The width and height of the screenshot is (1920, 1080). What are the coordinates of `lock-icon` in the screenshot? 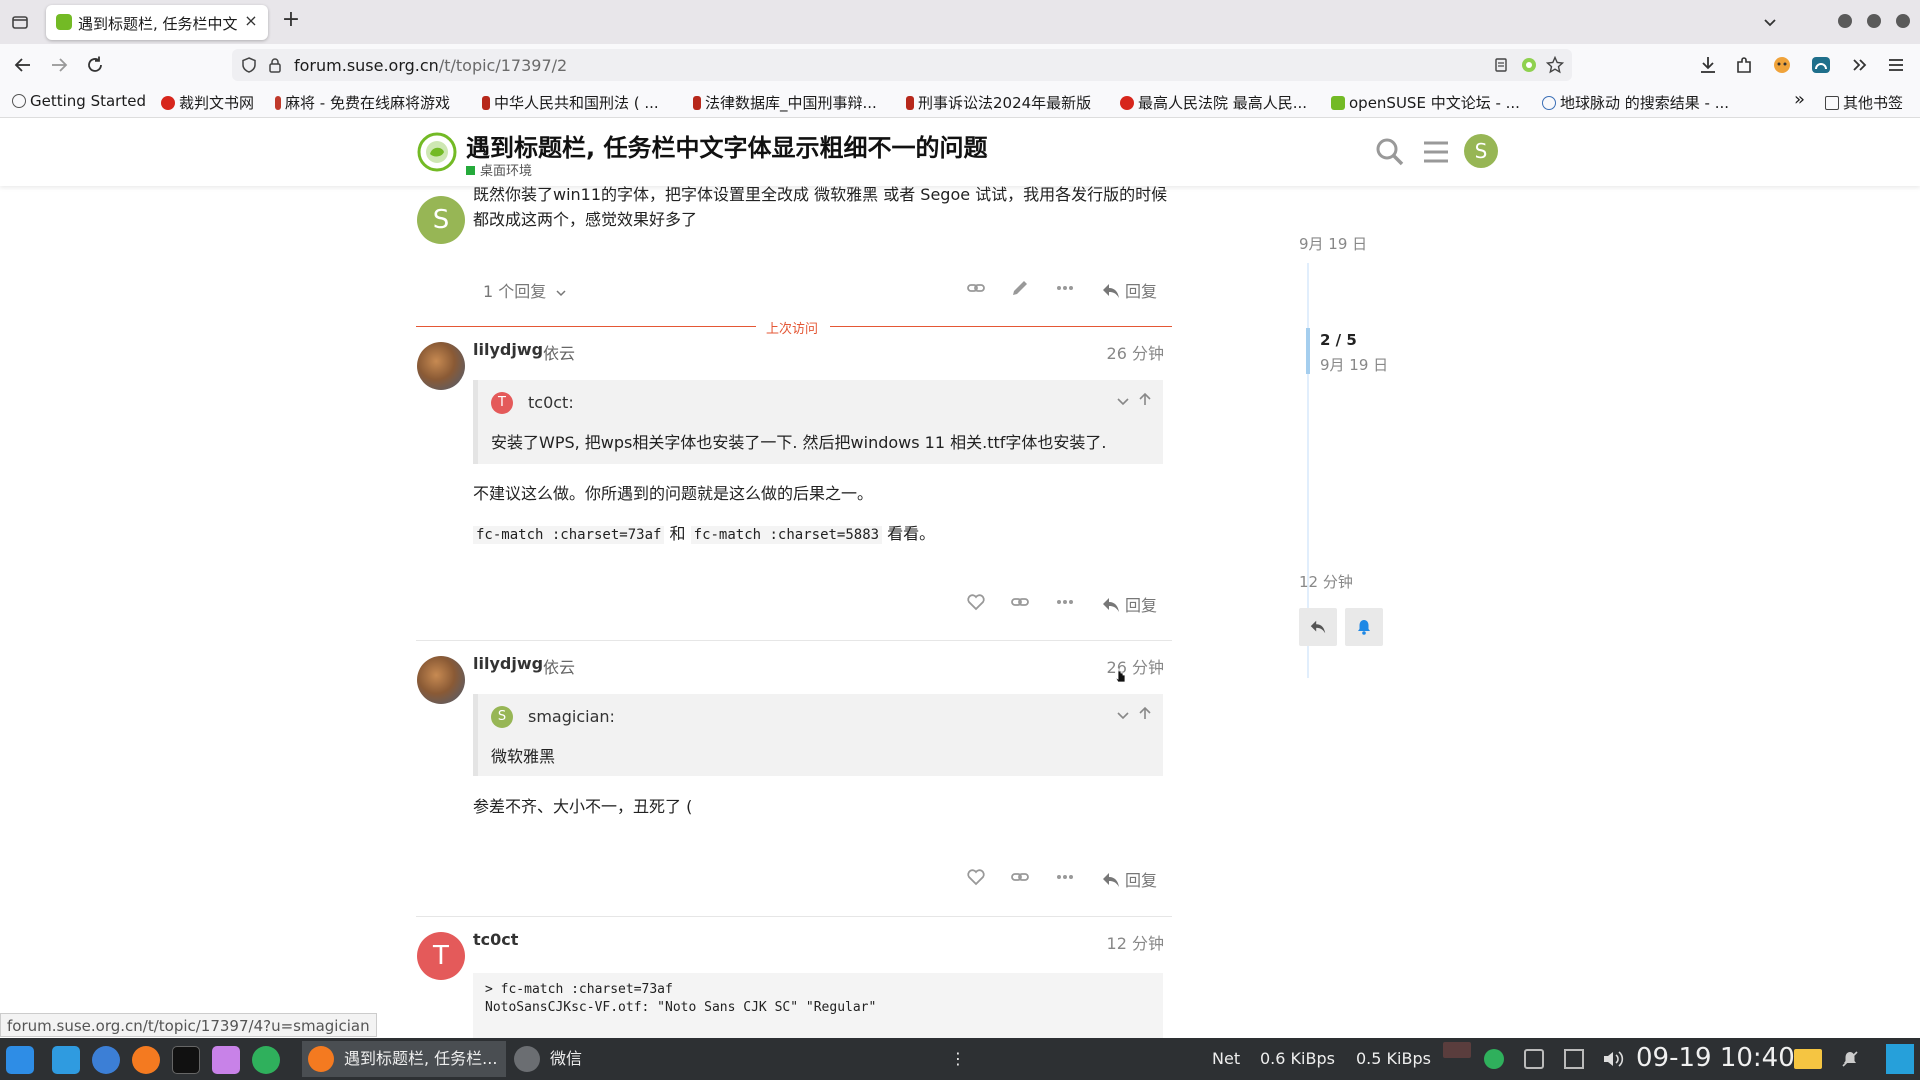 It's located at (275, 65).